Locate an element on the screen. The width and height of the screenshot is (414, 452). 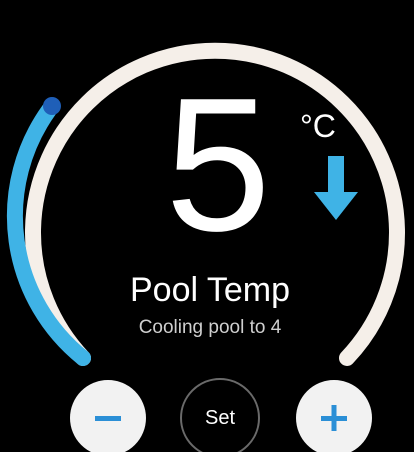
increase-button is located at coordinates (334, 416).